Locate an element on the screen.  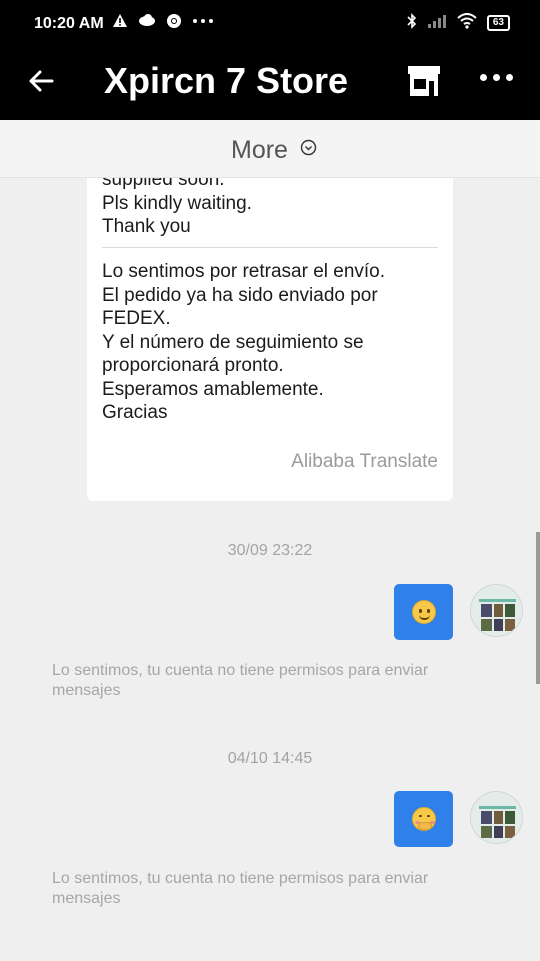
more-options-icon is located at coordinates (496, 77).